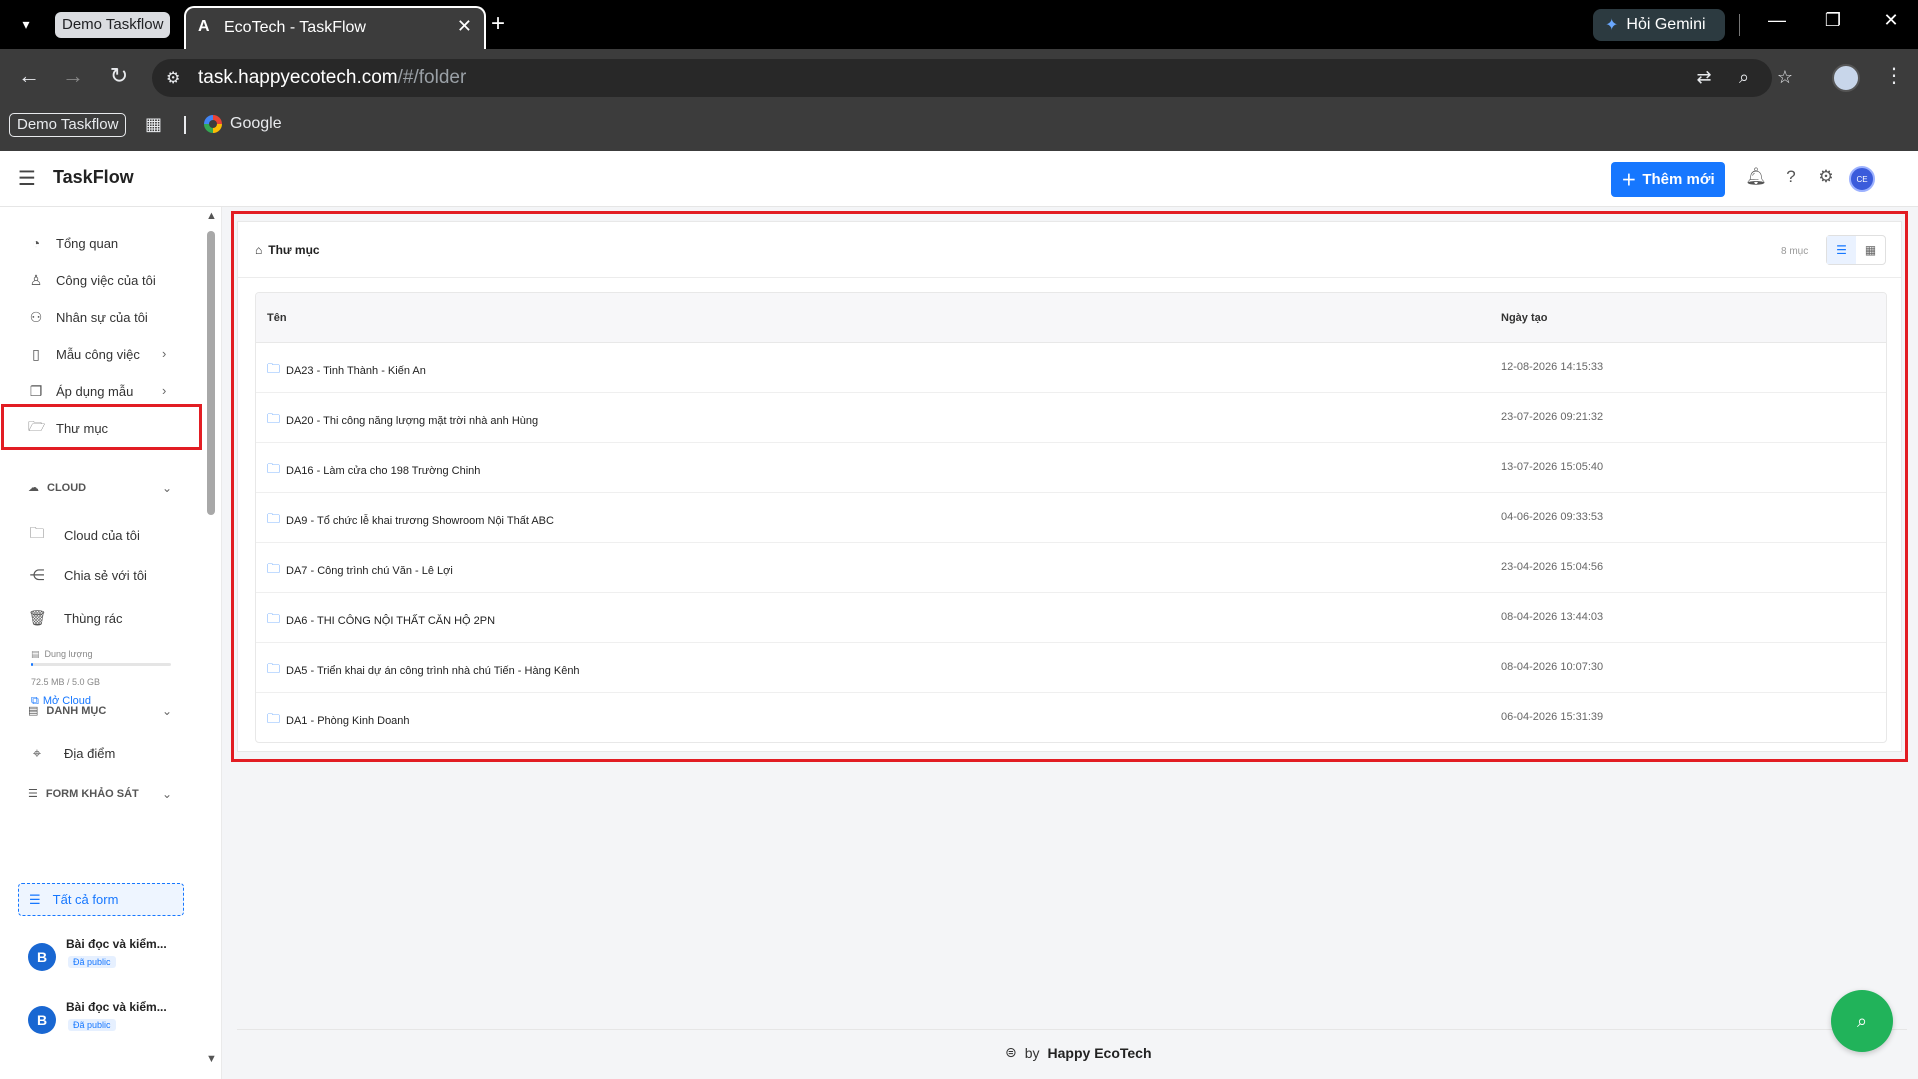  Describe the element at coordinates (90, 753) in the screenshot. I see `sidebar-item-label: Địa điểm` at that location.